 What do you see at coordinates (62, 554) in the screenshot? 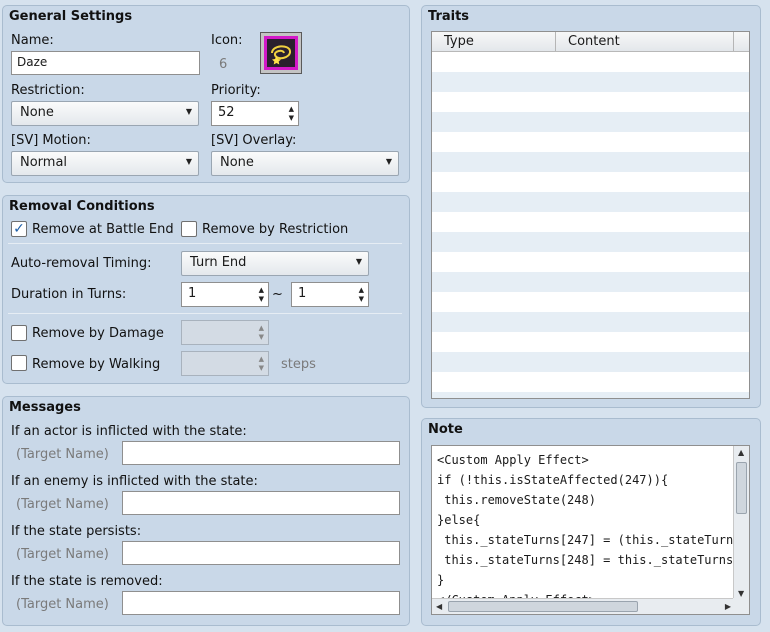
I see `persists-target-placeholder: (Target Name)` at bounding box center [62, 554].